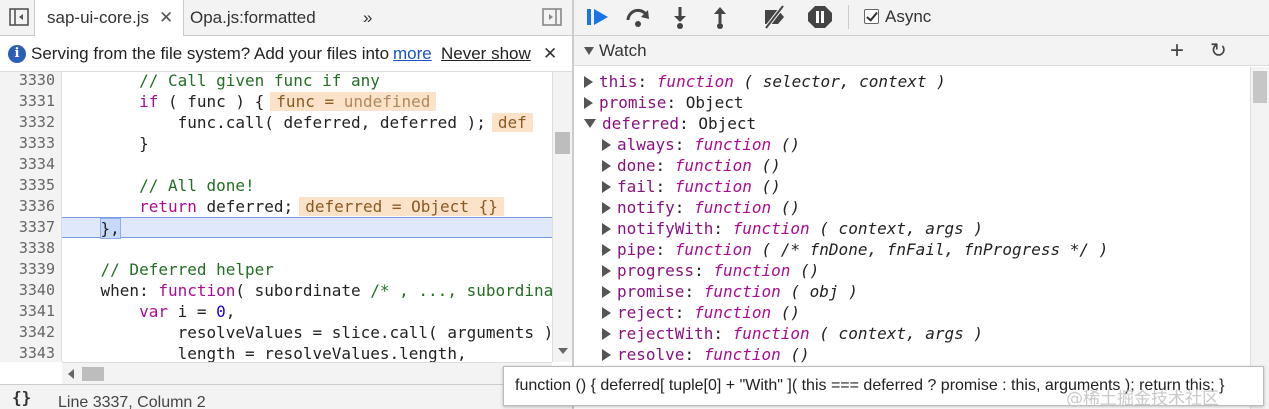  What do you see at coordinates (1218, 51) in the screenshot?
I see `refresh-watch-icon: ↻` at bounding box center [1218, 51].